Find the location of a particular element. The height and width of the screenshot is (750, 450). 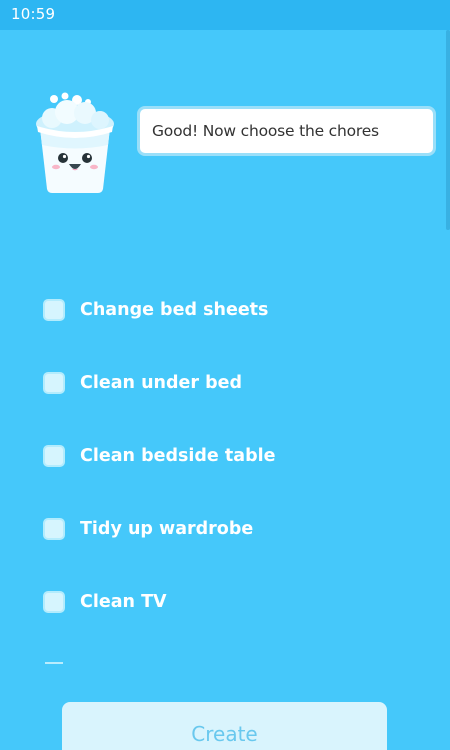

create-button: Create is located at coordinates (224, 726).